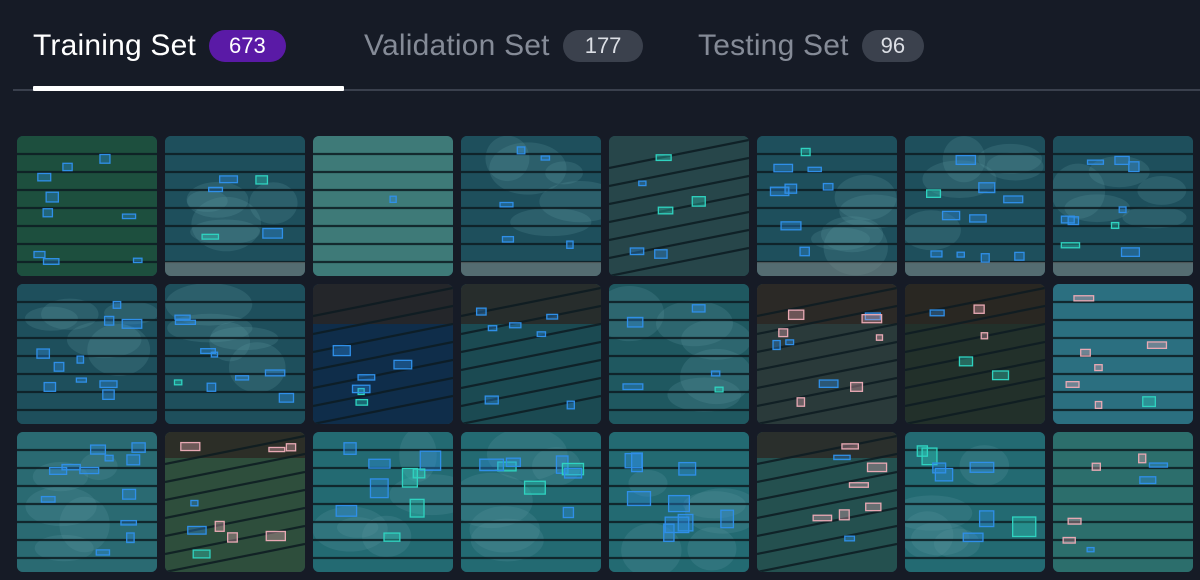  I want to click on active-tab-indicator, so click(188, 88).